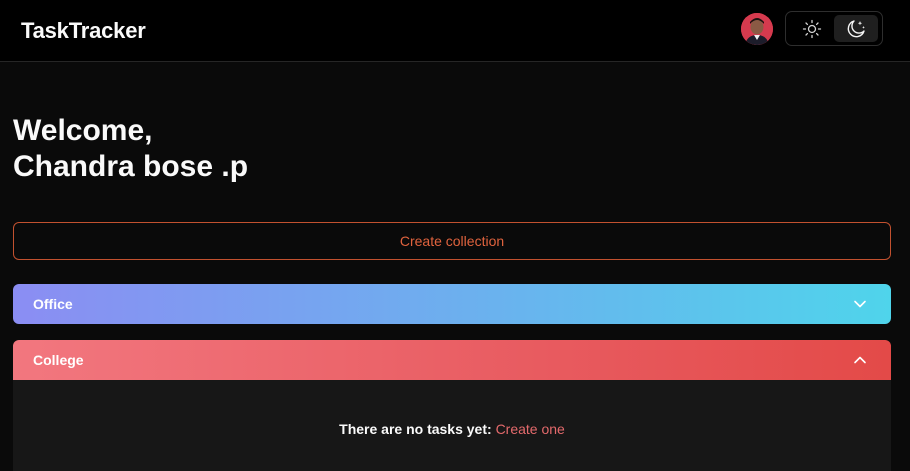 Image resolution: width=910 pixels, height=471 pixels. What do you see at coordinates (860, 304) in the screenshot?
I see `chevron-down-icon` at bounding box center [860, 304].